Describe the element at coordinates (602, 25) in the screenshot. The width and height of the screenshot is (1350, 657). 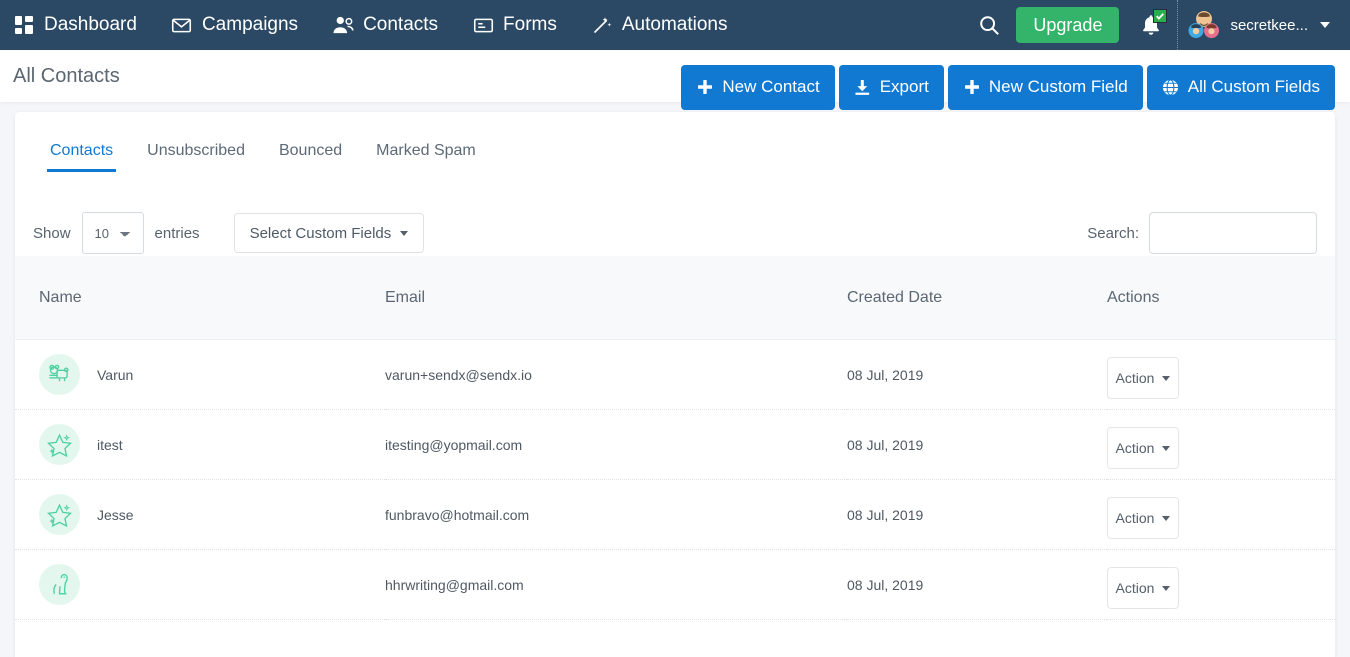
I see `magic-wand-icon` at that location.